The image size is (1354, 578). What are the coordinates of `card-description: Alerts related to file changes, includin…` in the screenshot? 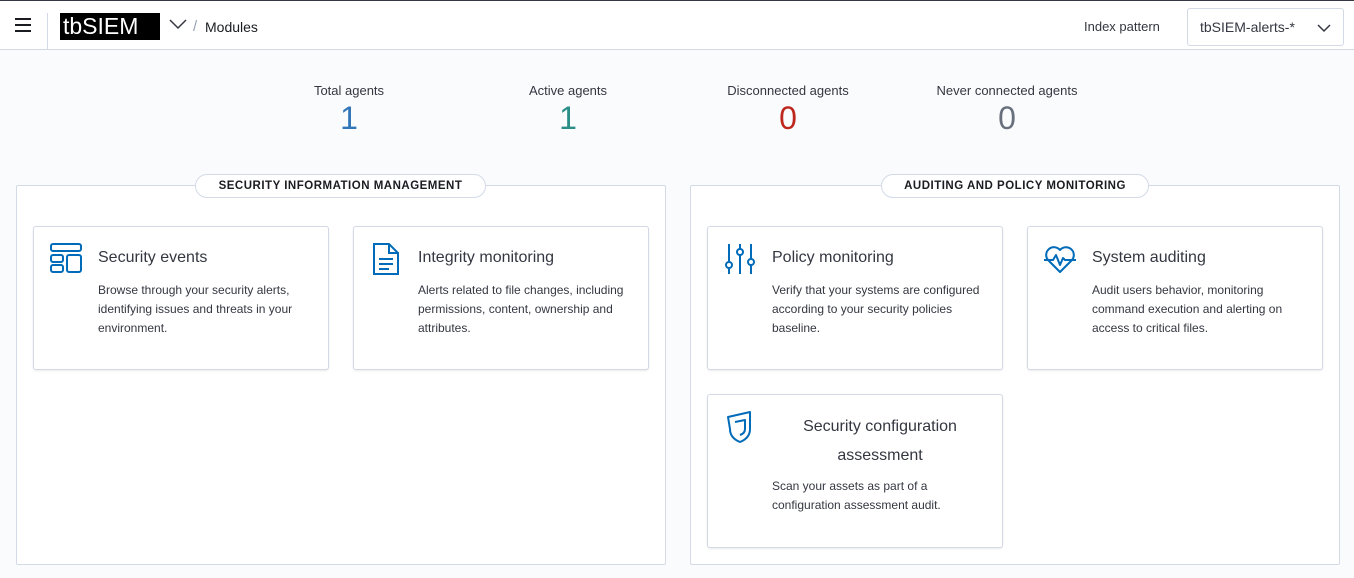 It's located at (523, 309).